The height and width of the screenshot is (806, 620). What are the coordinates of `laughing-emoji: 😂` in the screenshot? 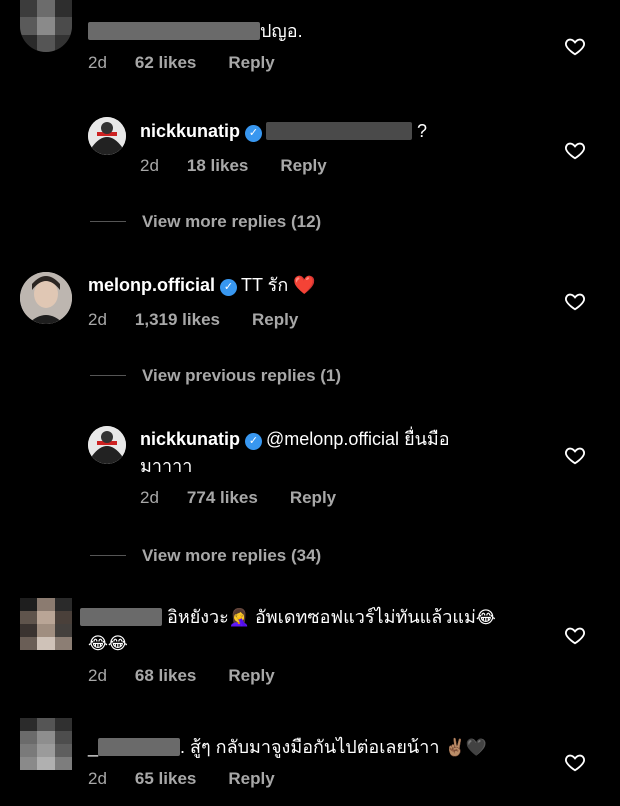 It's located at (485, 617).